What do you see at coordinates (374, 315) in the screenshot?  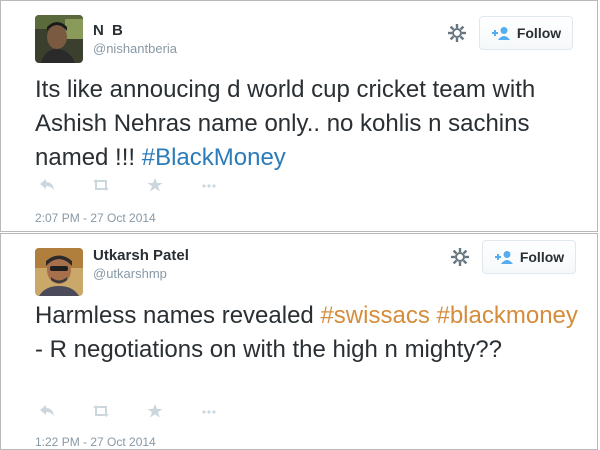 I see `hashtag-link: #swissacs` at bounding box center [374, 315].